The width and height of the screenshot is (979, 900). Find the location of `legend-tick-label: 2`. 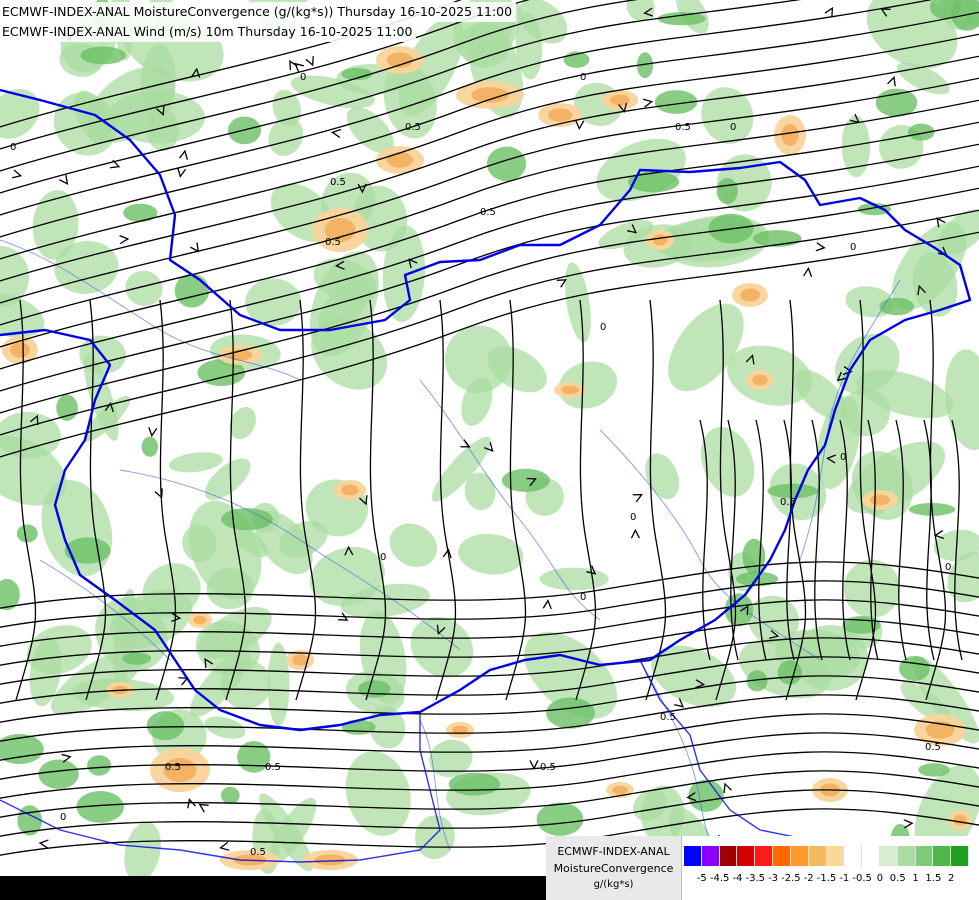

legend-tick-label: 2 is located at coordinates (951, 878).